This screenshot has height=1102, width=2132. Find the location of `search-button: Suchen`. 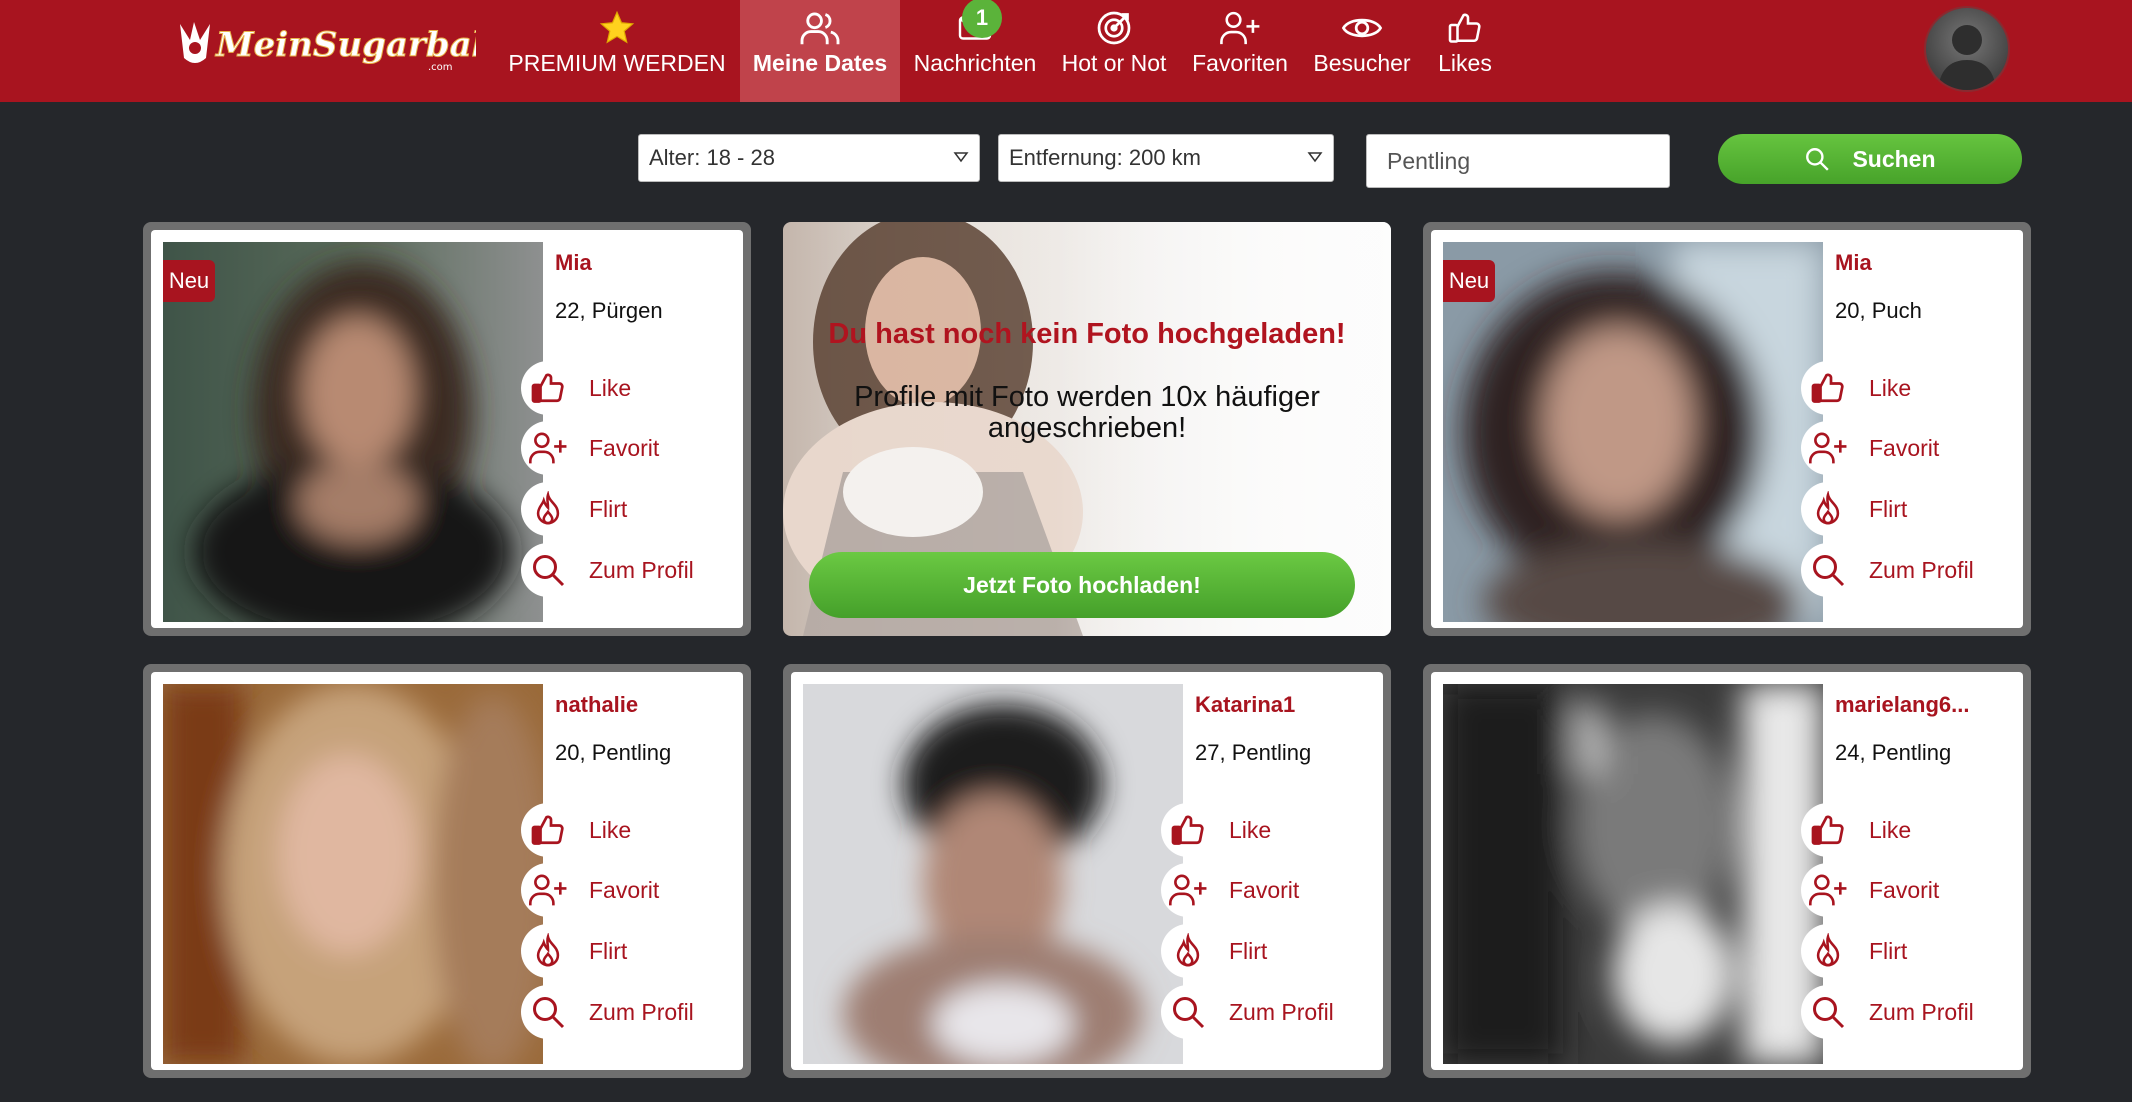

search-button: Suchen is located at coordinates (1870, 159).